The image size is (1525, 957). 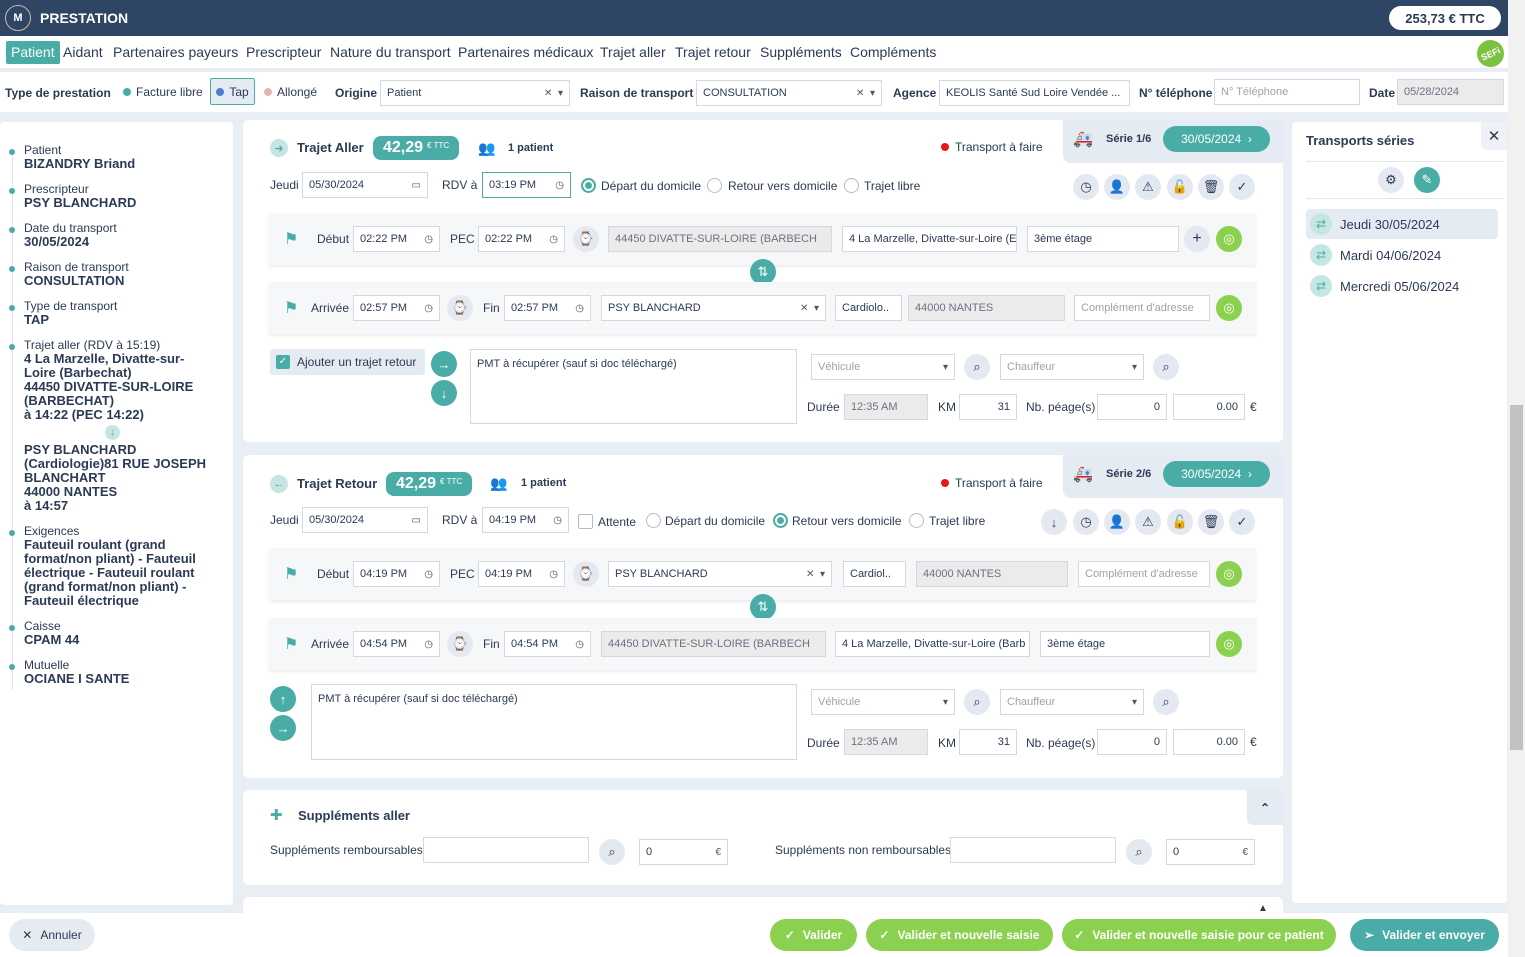 I want to click on specialty-select: Cardiol.., so click(x=874, y=574).